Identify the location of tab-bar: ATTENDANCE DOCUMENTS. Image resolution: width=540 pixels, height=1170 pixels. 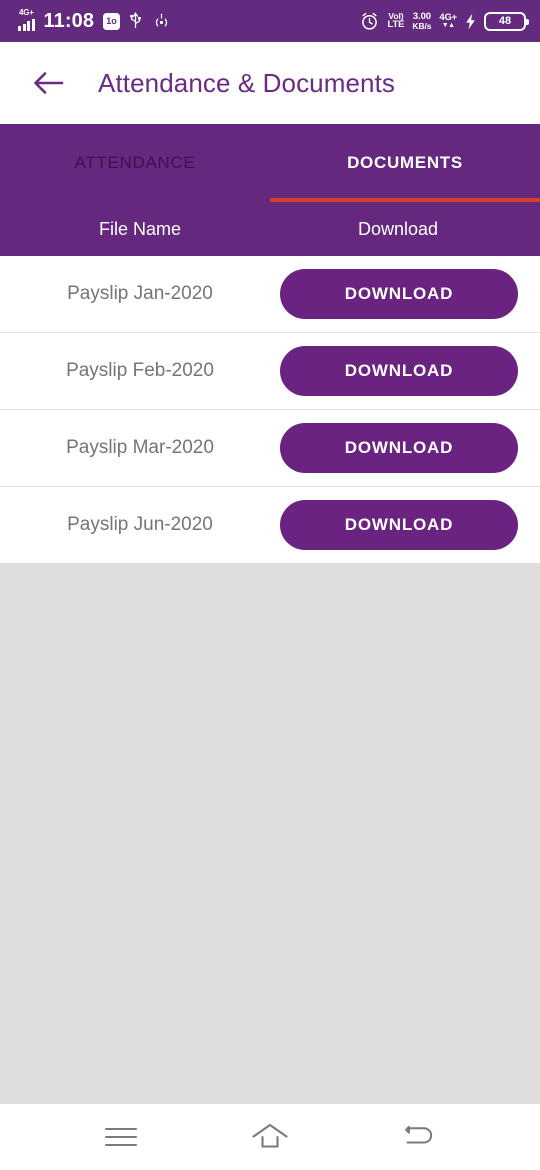
(270, 163).